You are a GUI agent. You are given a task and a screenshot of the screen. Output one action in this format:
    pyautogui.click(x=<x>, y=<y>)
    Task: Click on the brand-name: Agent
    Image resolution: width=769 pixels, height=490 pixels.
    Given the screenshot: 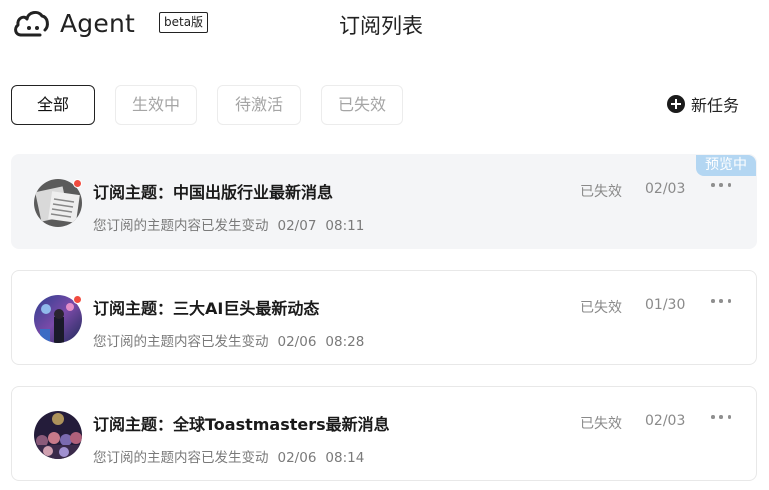 What is the action you would take?
    pyautogui.click(x=97, y=23)
    